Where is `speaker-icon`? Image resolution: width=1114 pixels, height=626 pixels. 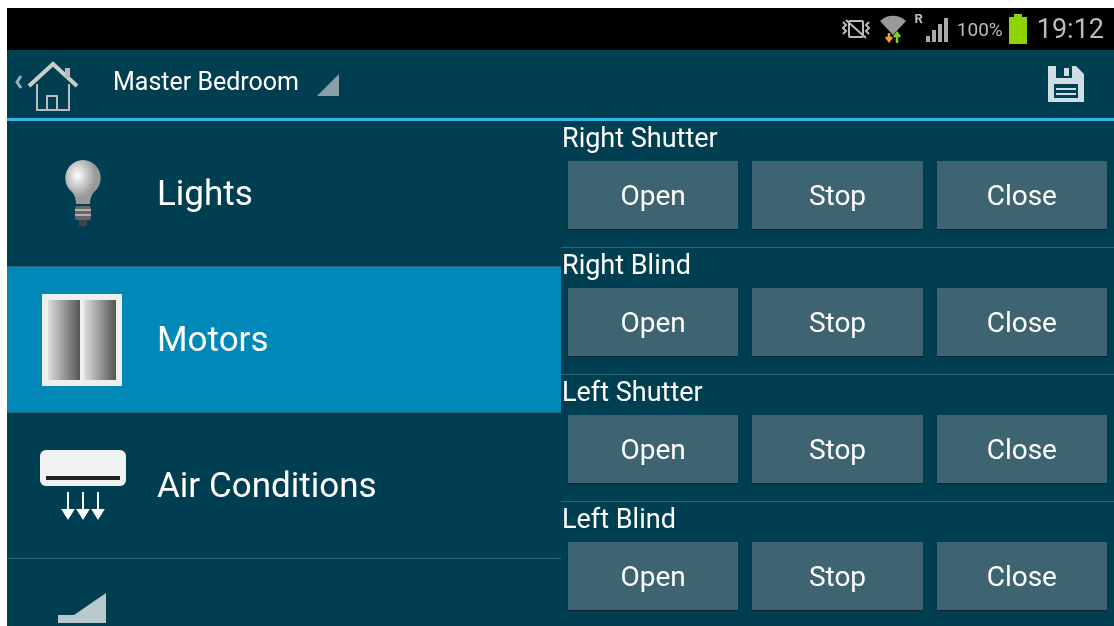 speaker-icon is located at coordinates (83, 608).